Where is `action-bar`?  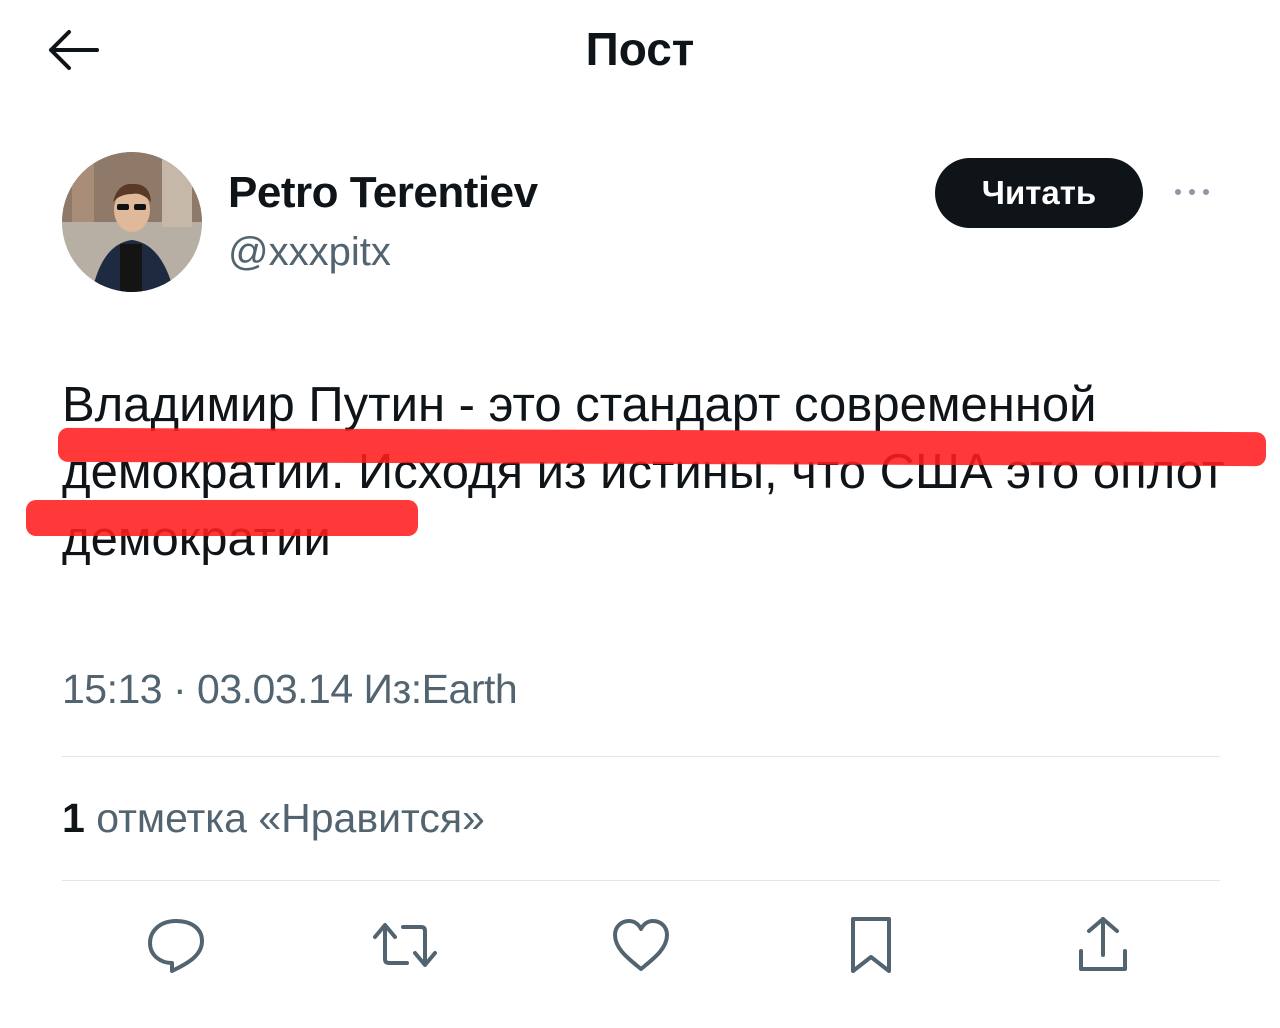 action-bar is located at coordinates (640, 950).